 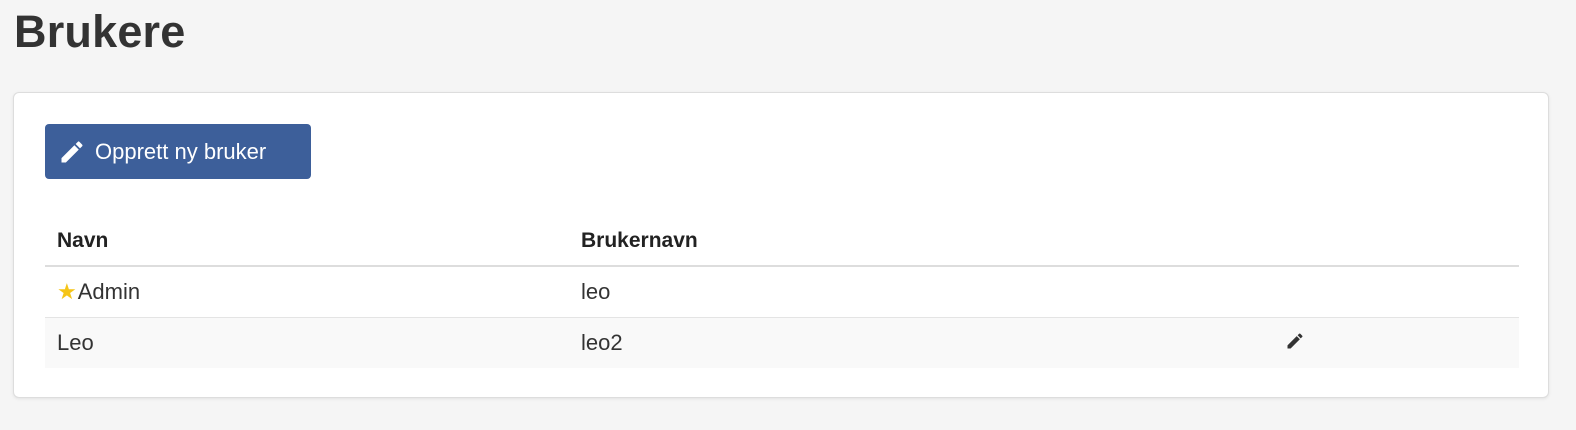 I want to click on create-user-button: Opprett ny bruker, so click(x=178, y=151).